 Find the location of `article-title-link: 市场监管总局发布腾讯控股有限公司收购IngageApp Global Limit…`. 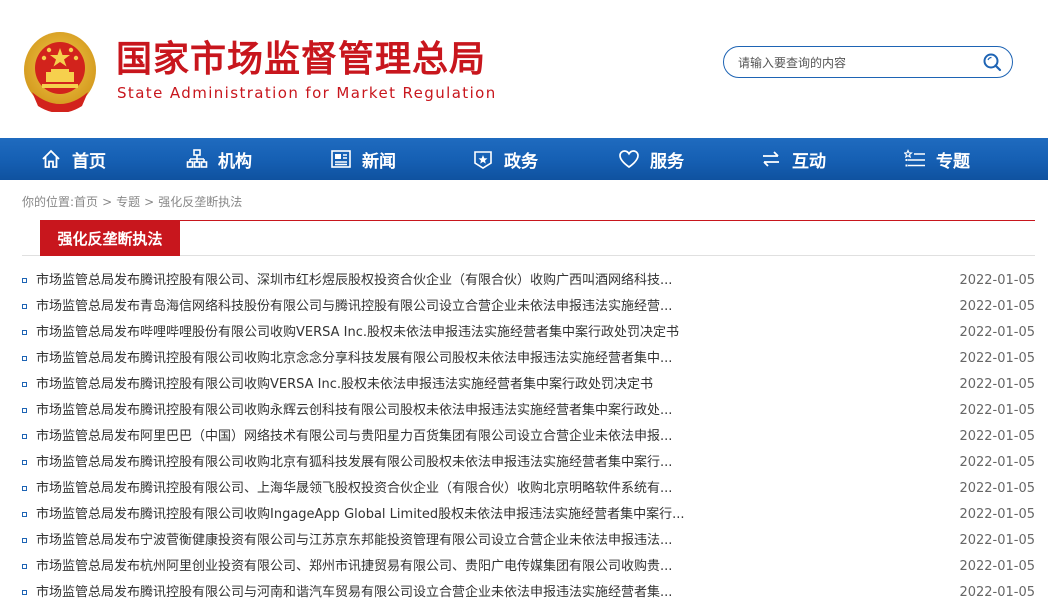

article-title-link: 市场监管总局发布腾讯控股有限公司收购IngageApp Global Limit… is located at coordinates (386, 515).